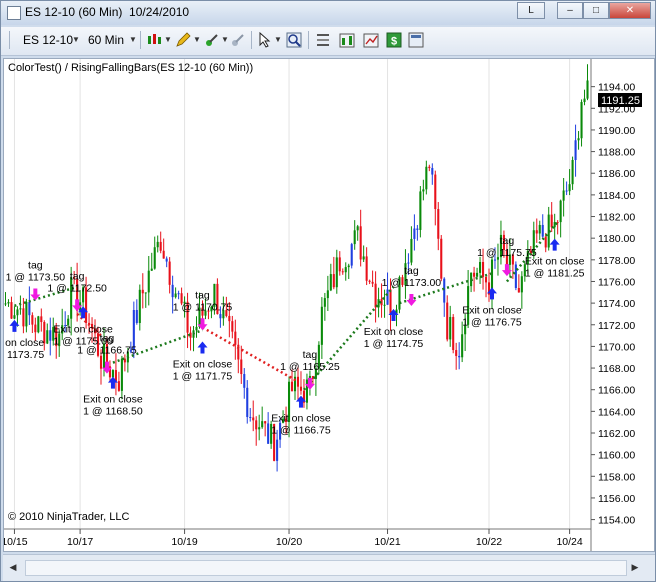 This screenshot has width=656, height=582. What do you see at coordinates (238, 40) in the screenshot?
I see `strategy-icon` at bounding box center [238, 40].